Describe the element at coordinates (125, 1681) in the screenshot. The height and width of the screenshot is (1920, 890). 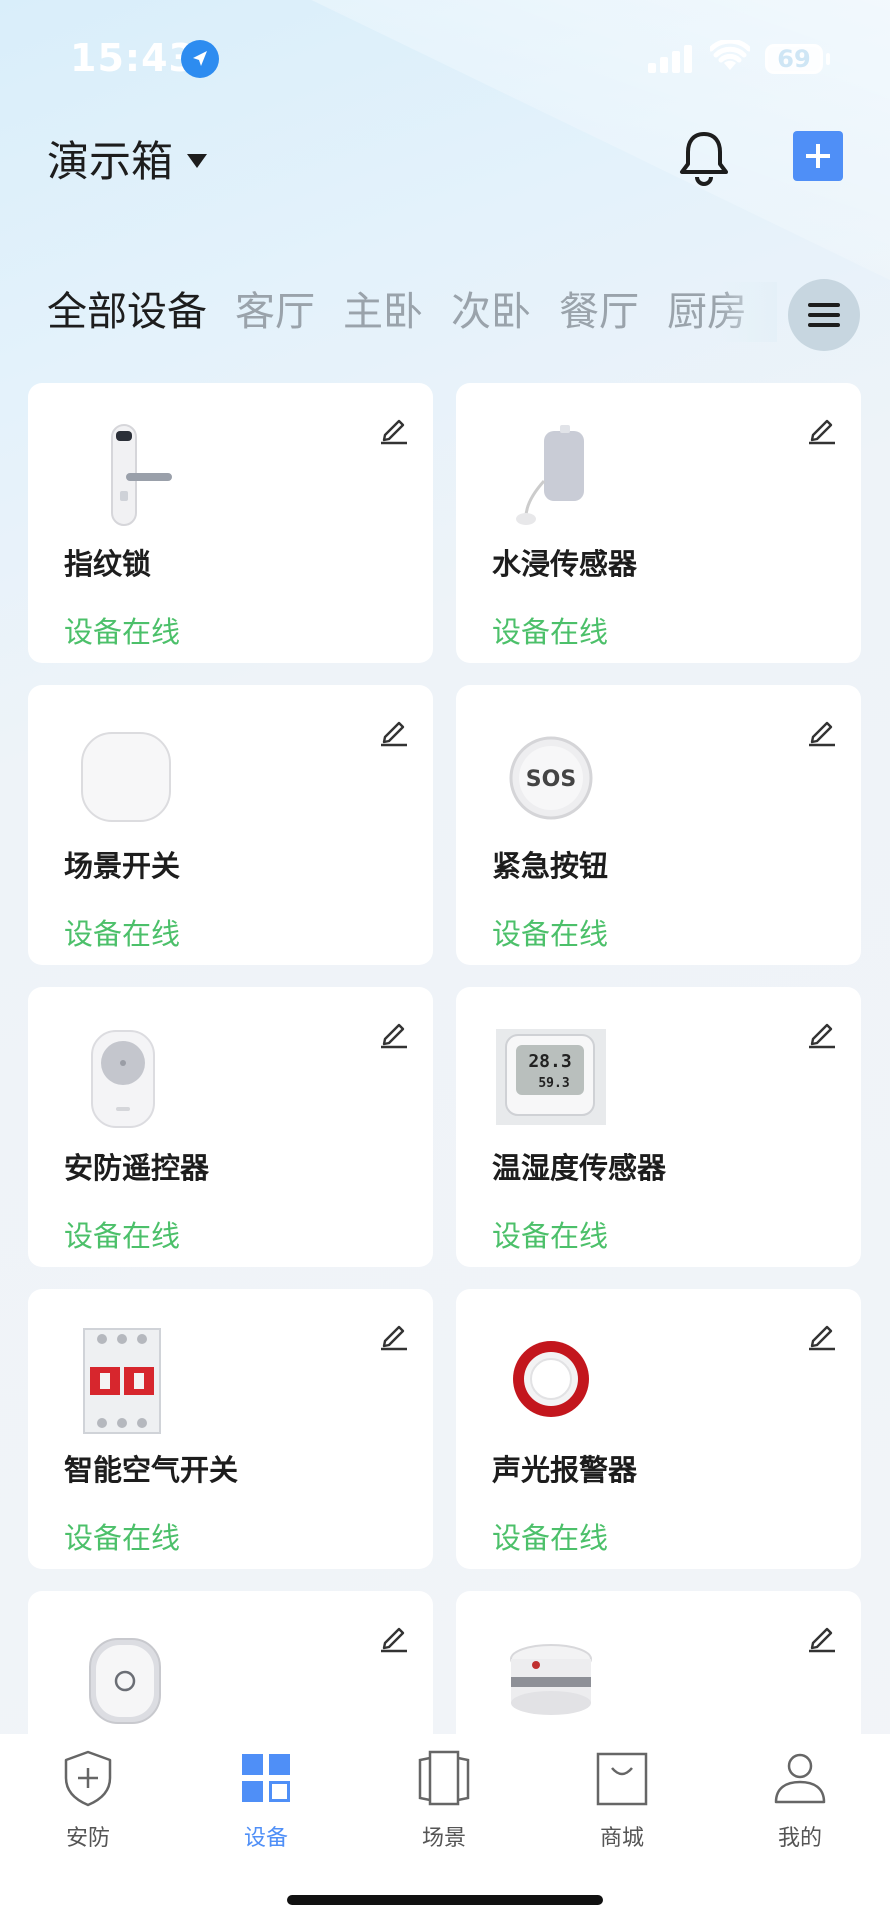
I see `door-sensor-icon` at that location.